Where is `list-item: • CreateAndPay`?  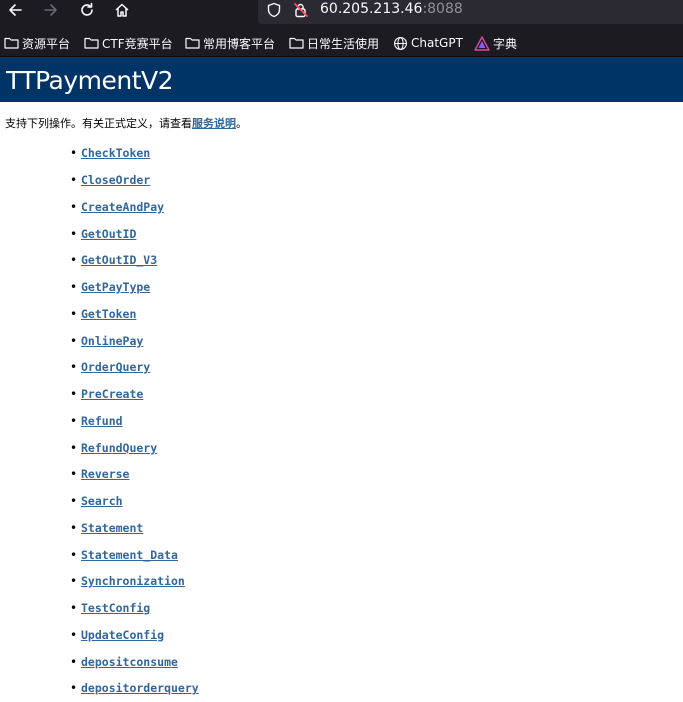
list-item: • CreateAndPay is located at coordinates (134, 207).